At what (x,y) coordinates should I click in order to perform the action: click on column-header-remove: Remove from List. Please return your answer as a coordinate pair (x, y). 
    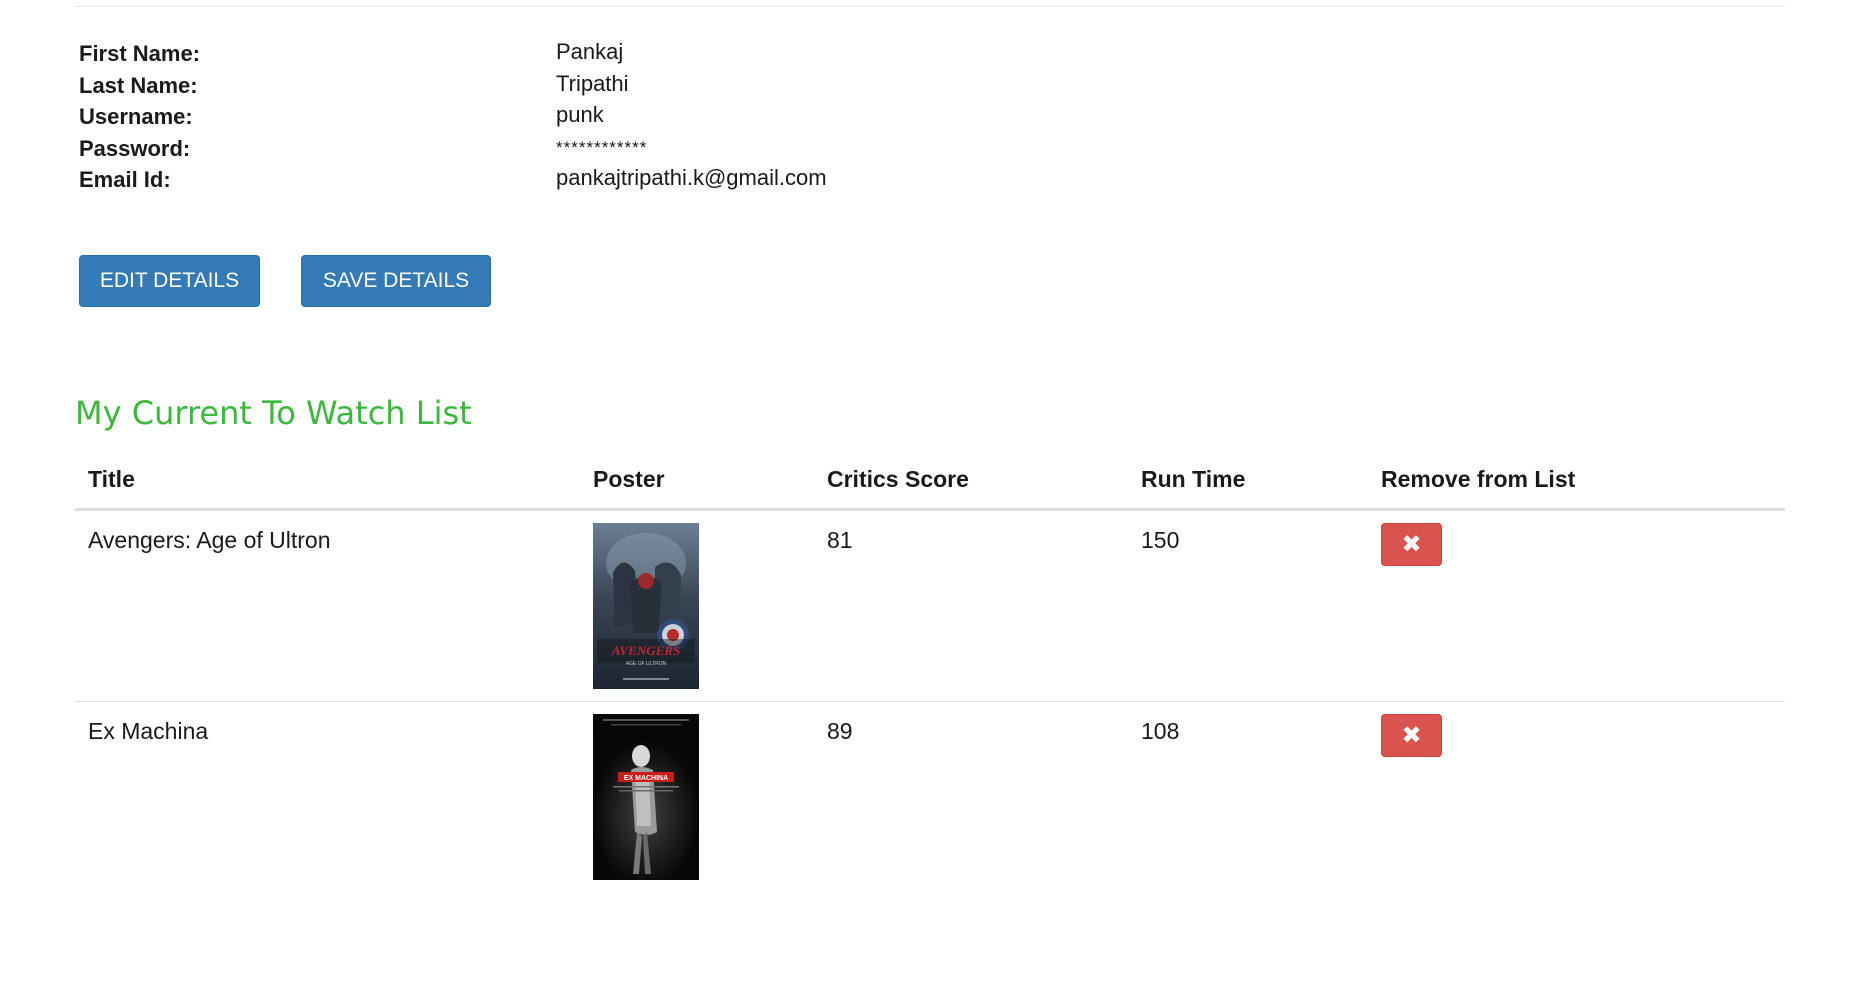
    Looking at the image, I should click on (1478, 479).